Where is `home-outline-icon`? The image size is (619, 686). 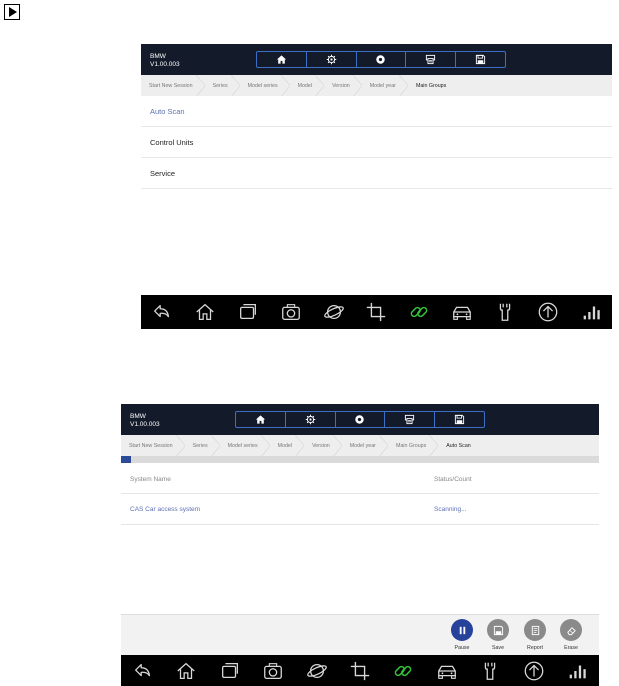
home-outline-icon is located at coordinates (205, 311).